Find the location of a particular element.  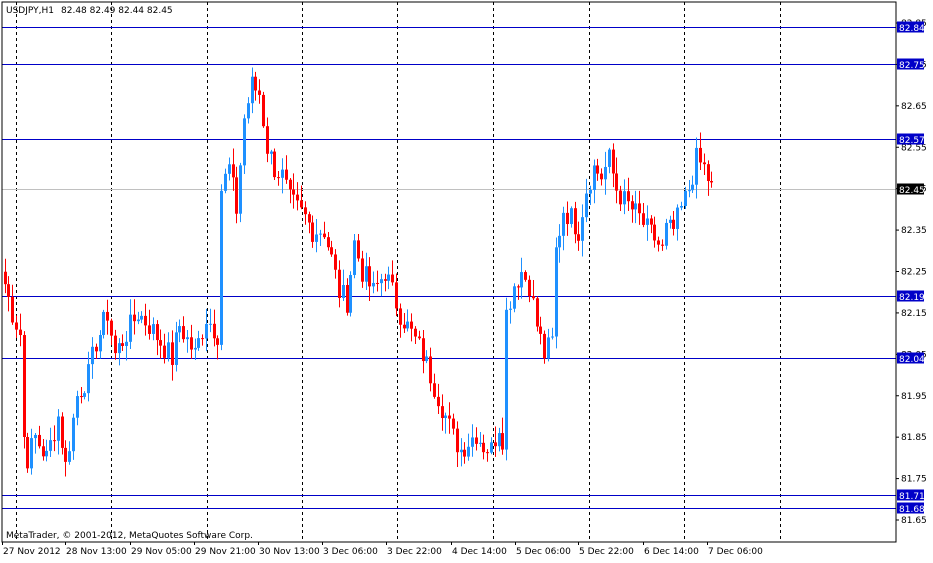

current-price-label: 82.45 is located at coordinates (912, 191).